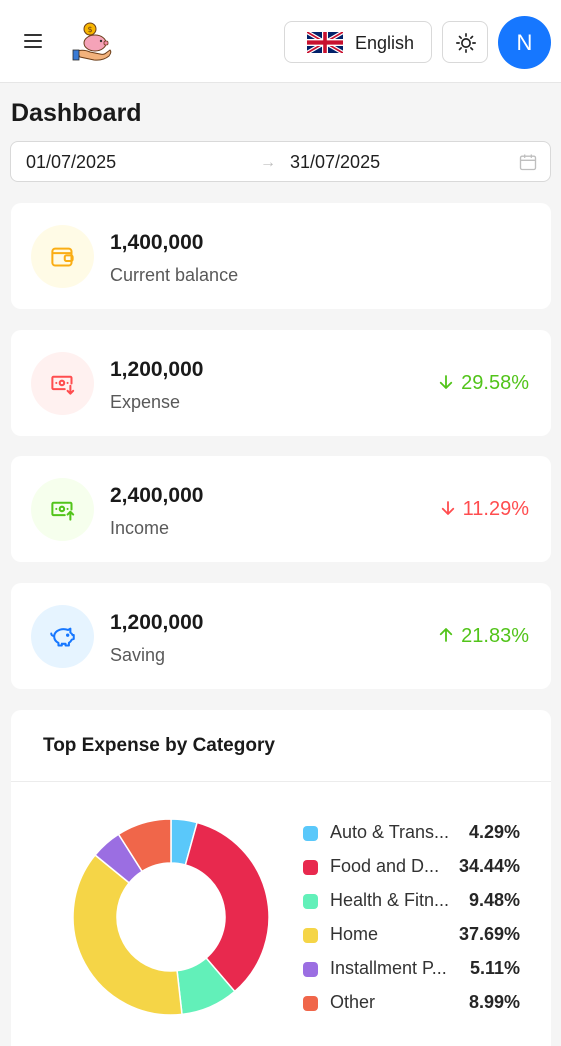 This screenshot has width=561, height=1046. Describe the element at coordinates (159, 745) in the screenshot. I see `chart-title: Top Expense by Category` at that location.